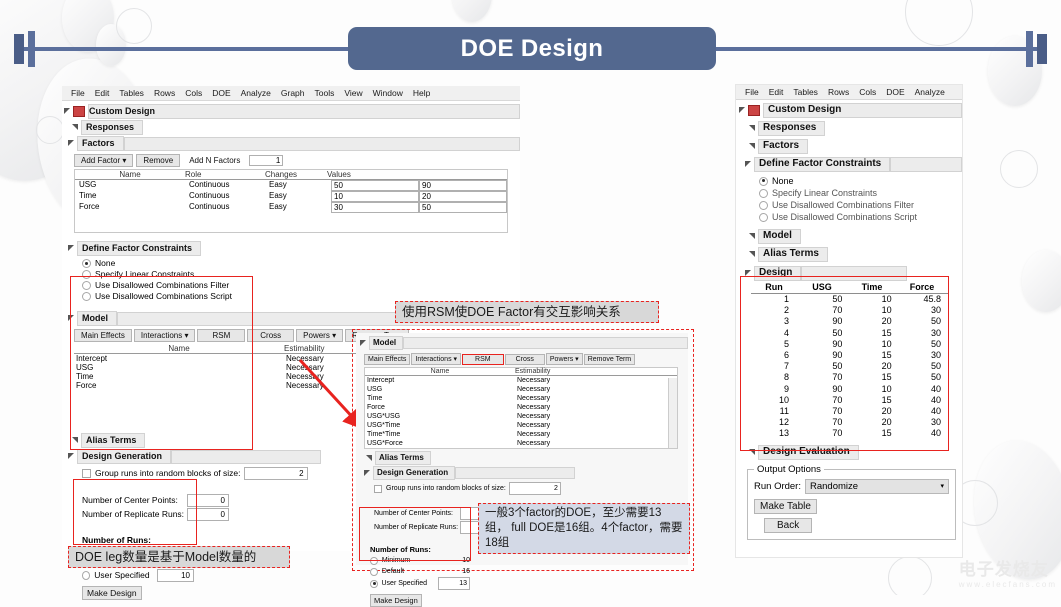  Describe the element at coordinates (301, 263) in the screenshot. I see `constraint-option-none: None` at that location.